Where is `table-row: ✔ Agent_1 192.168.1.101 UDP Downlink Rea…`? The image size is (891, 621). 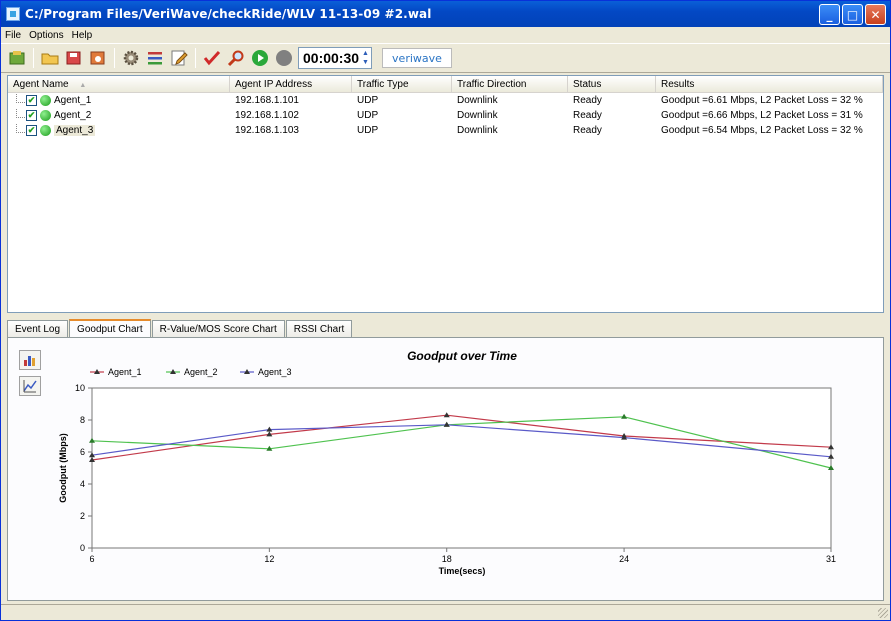 table-row: ✔ Agent_1 192.168.1.101 UDP Downlink Rea… is located at coordinates (445, 100).